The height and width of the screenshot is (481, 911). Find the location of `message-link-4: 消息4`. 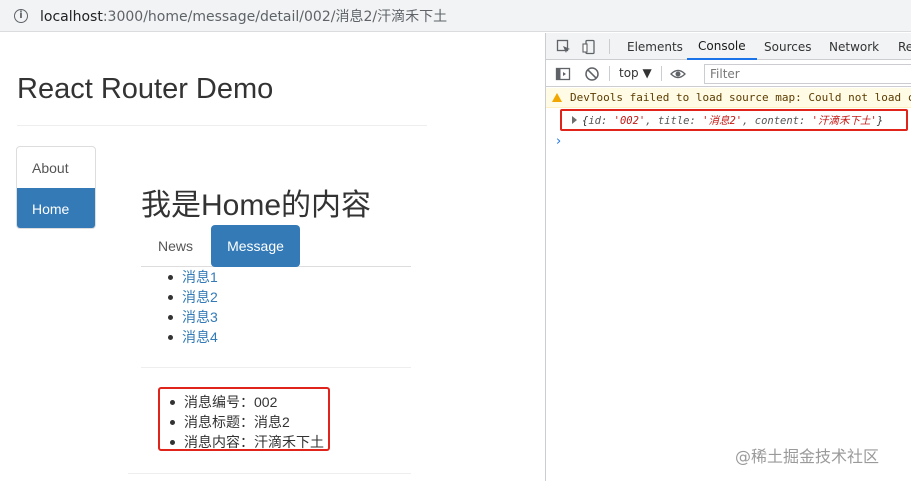

message-link-4: 消息4 is located at coordinates (193, 337).